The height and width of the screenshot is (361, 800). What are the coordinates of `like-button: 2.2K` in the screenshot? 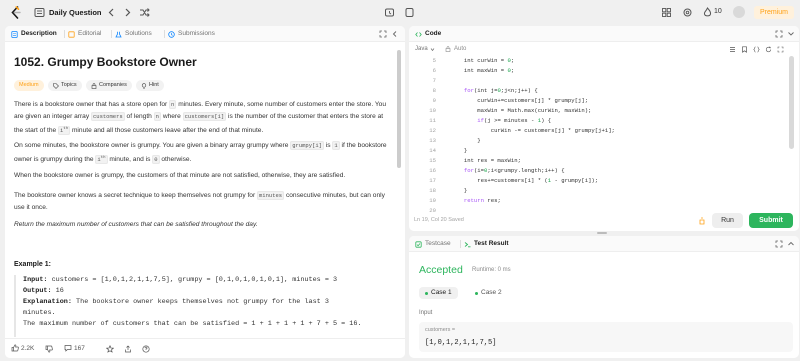 It's located at (22, 348).